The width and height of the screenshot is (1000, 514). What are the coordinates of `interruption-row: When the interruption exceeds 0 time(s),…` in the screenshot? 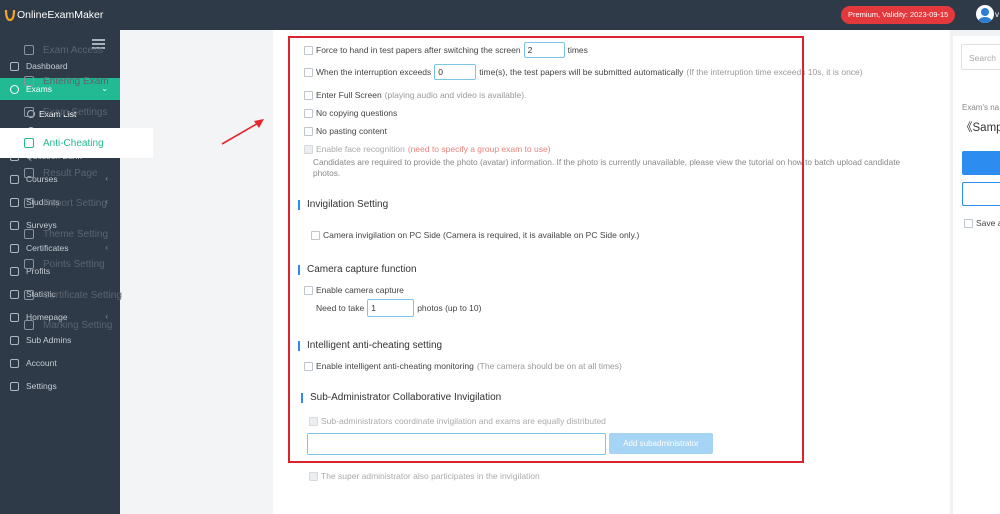 It's located at (583, 72).